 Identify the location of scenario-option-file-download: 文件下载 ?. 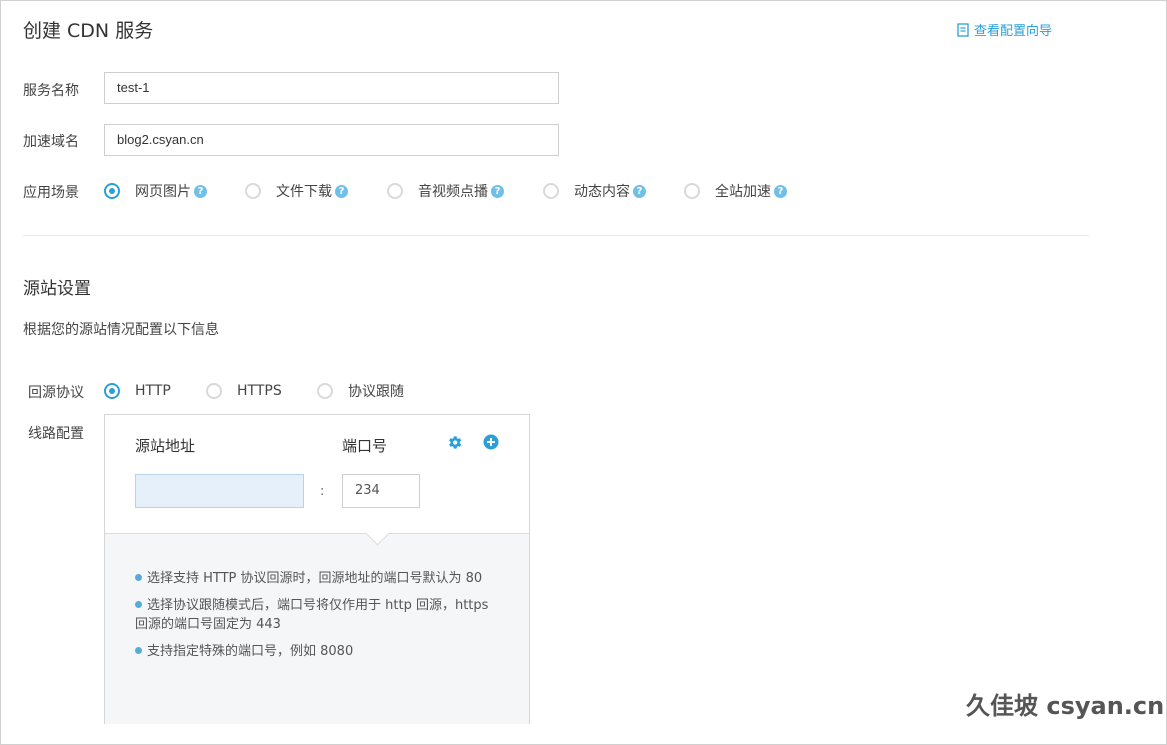
(316, 191).